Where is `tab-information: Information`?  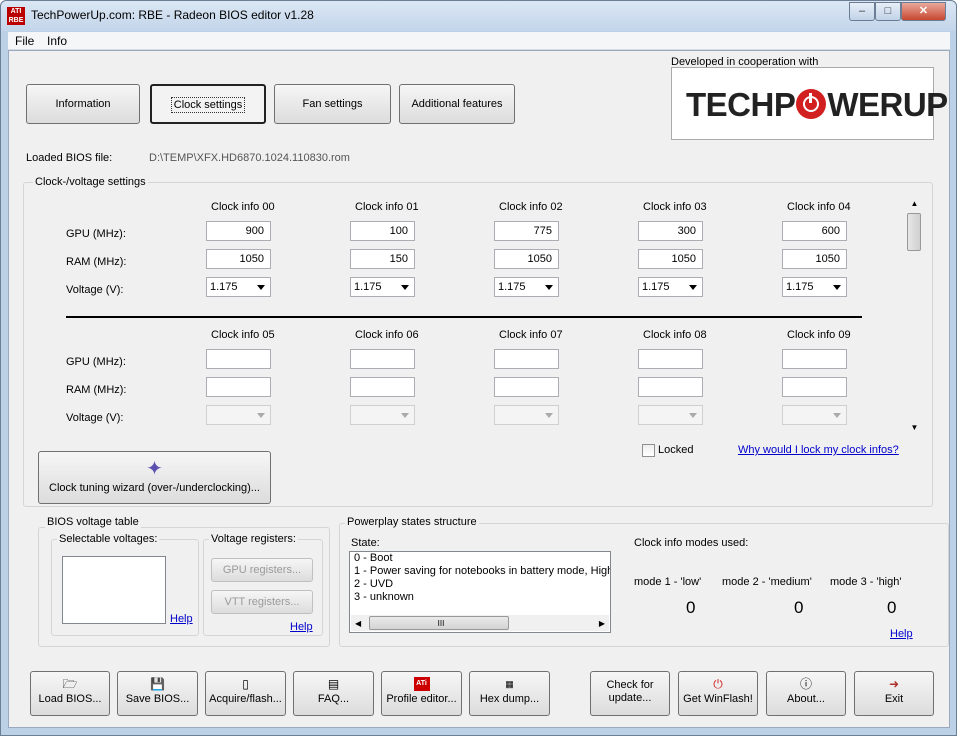 tab-information: Information is located at coordinates (83, 104).